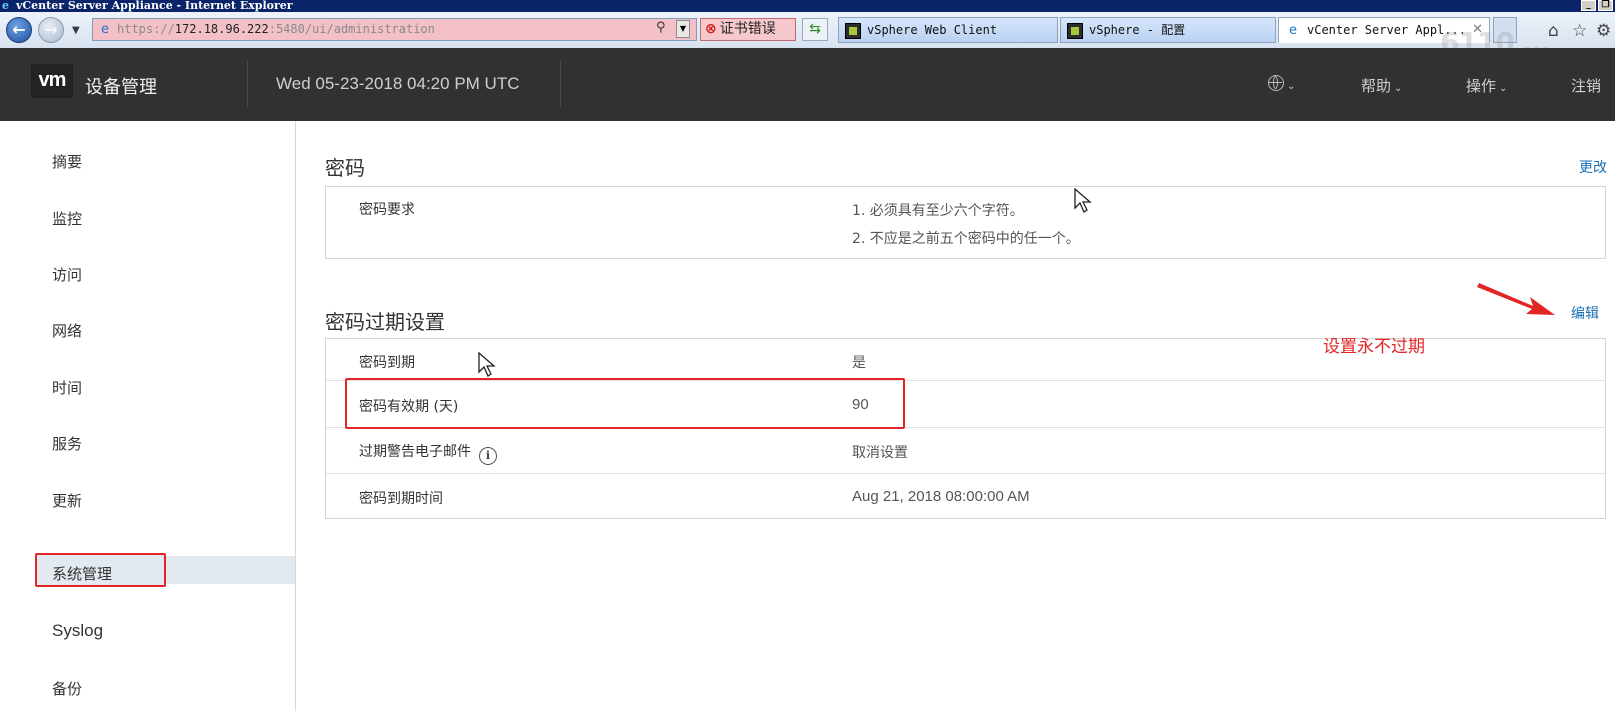  Describe the element at coordinates (385, 322) in the screenshot. I see `expiration-section-title: 密码过期设置` at that location.